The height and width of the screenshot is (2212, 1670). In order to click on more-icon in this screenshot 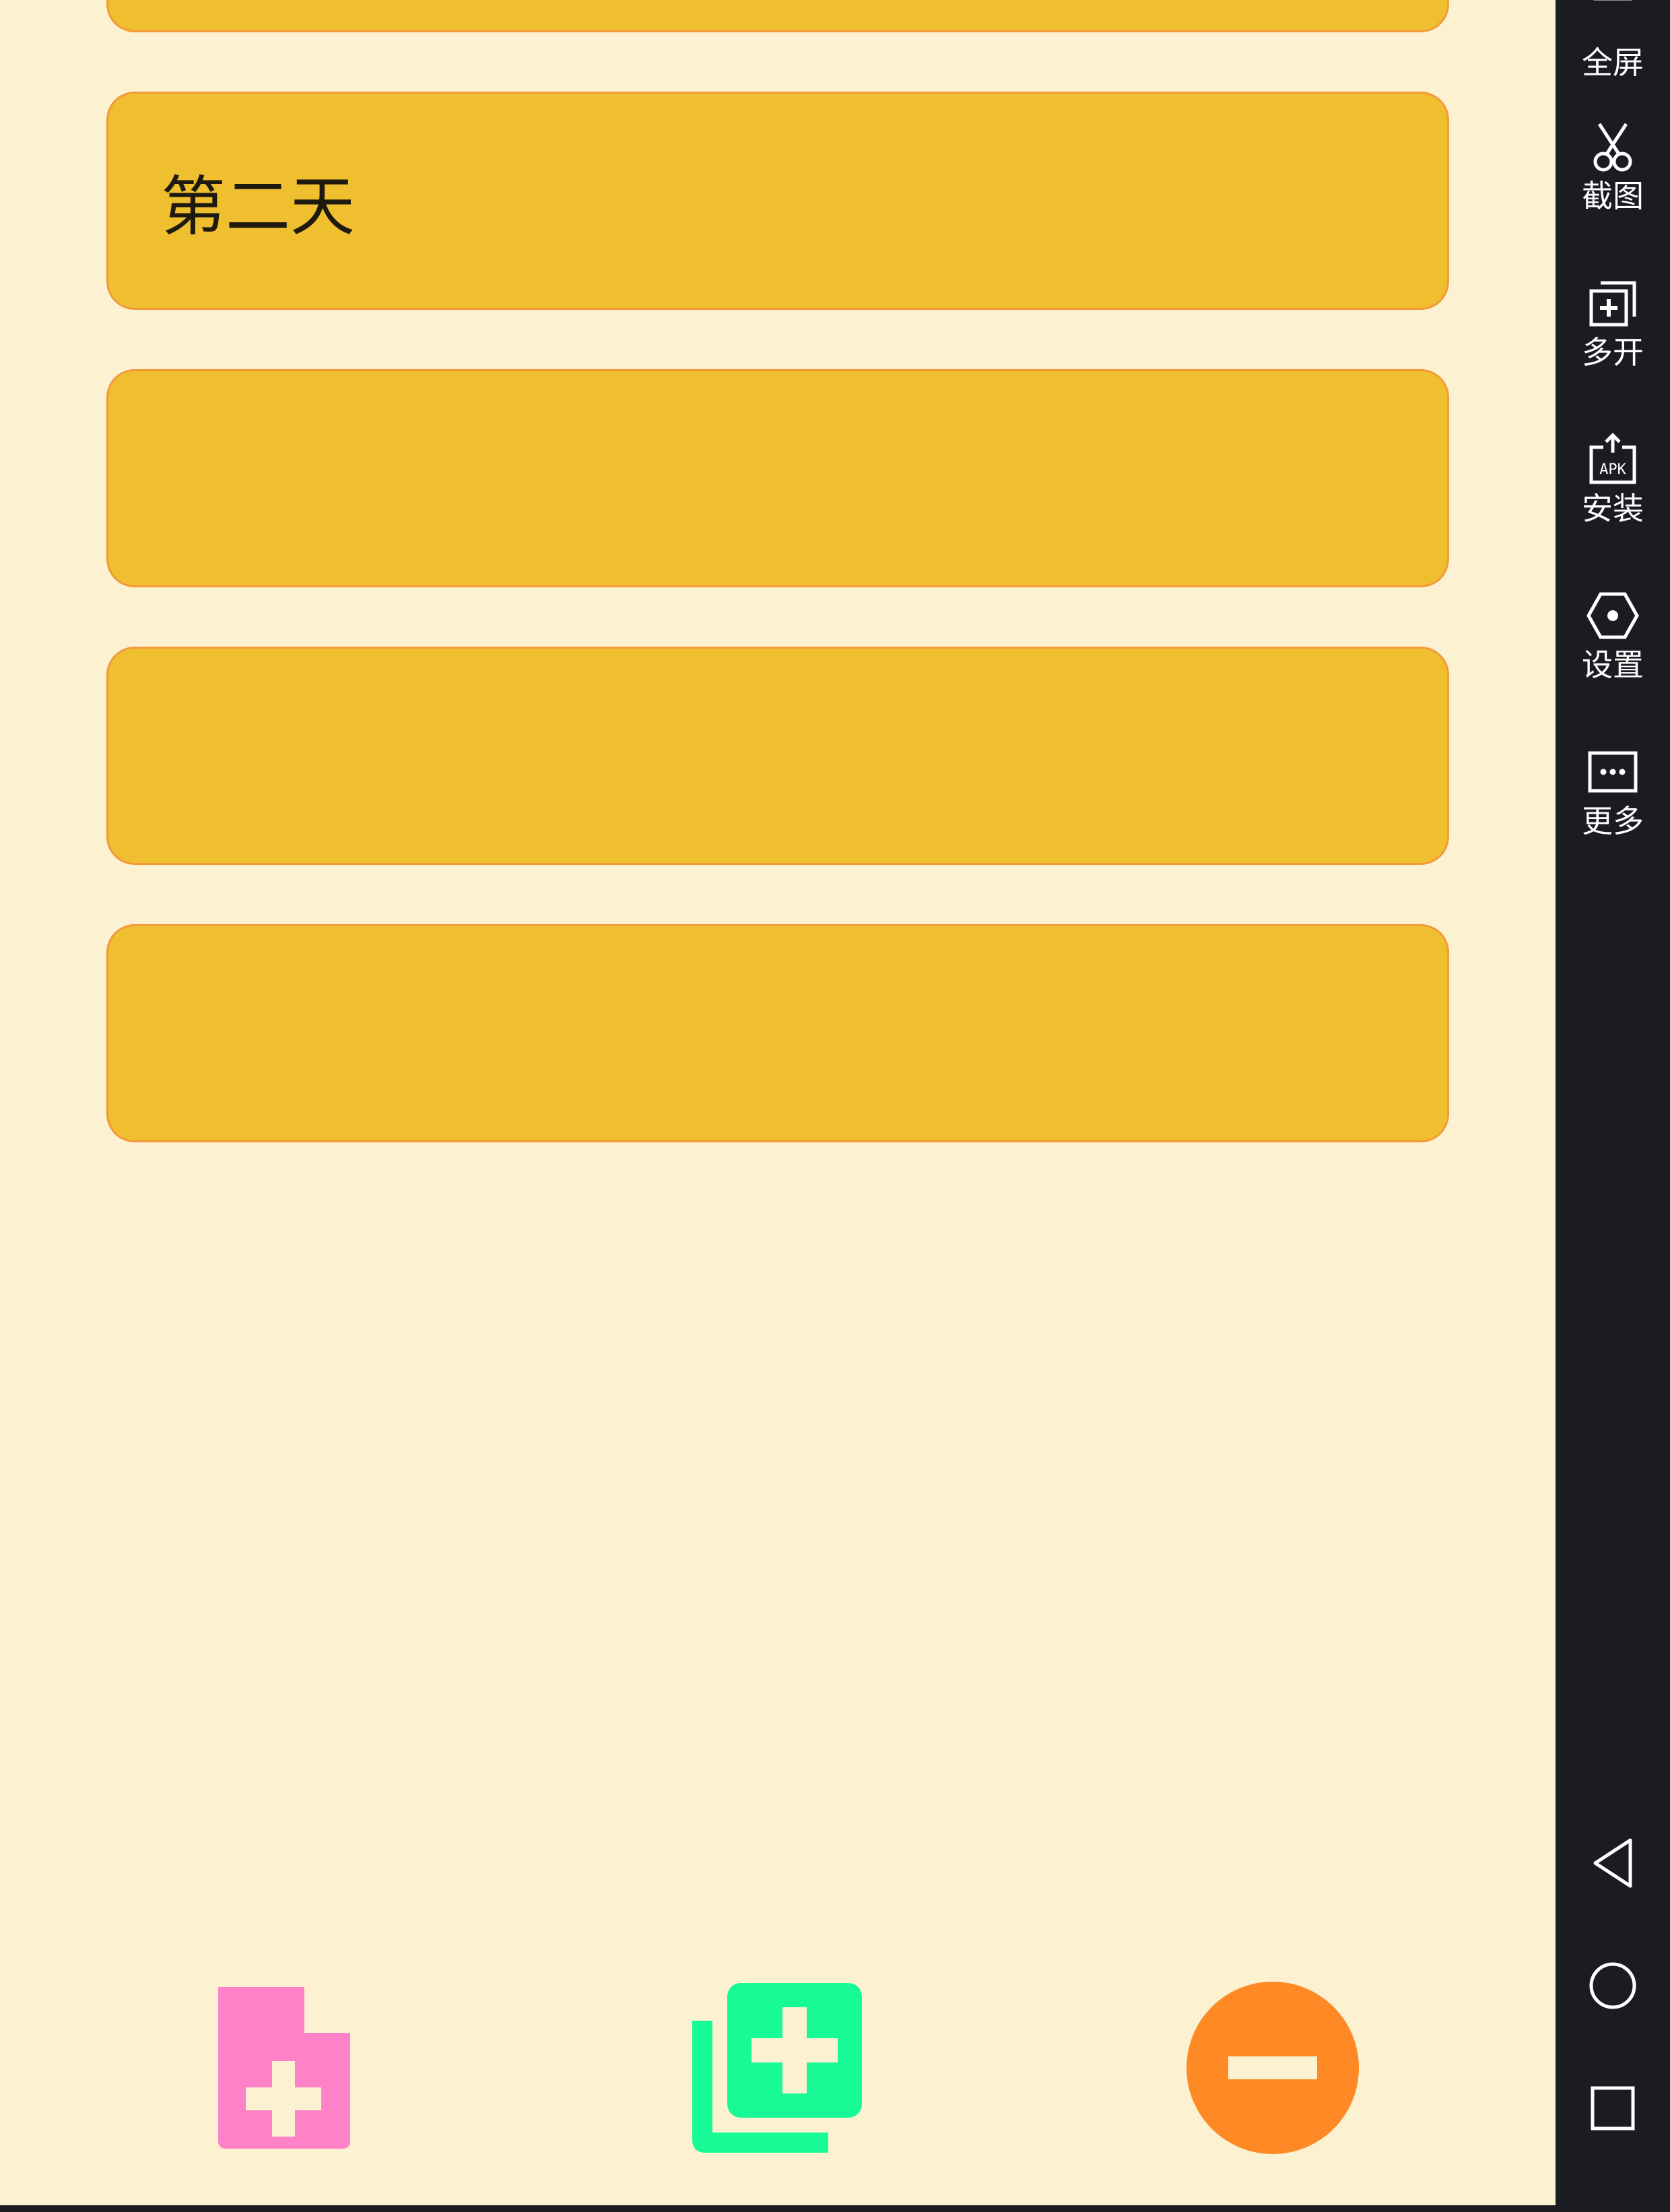, I will do `click(1613, 772)`.